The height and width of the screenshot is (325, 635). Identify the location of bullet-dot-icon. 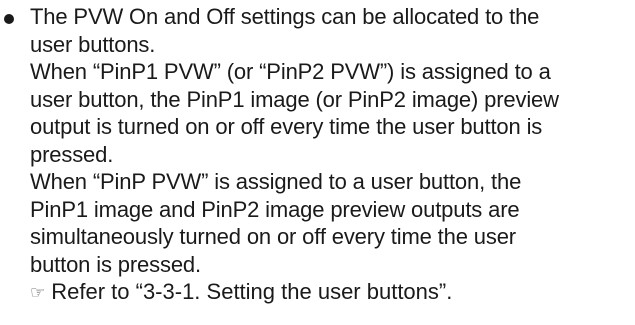
(9, 19).